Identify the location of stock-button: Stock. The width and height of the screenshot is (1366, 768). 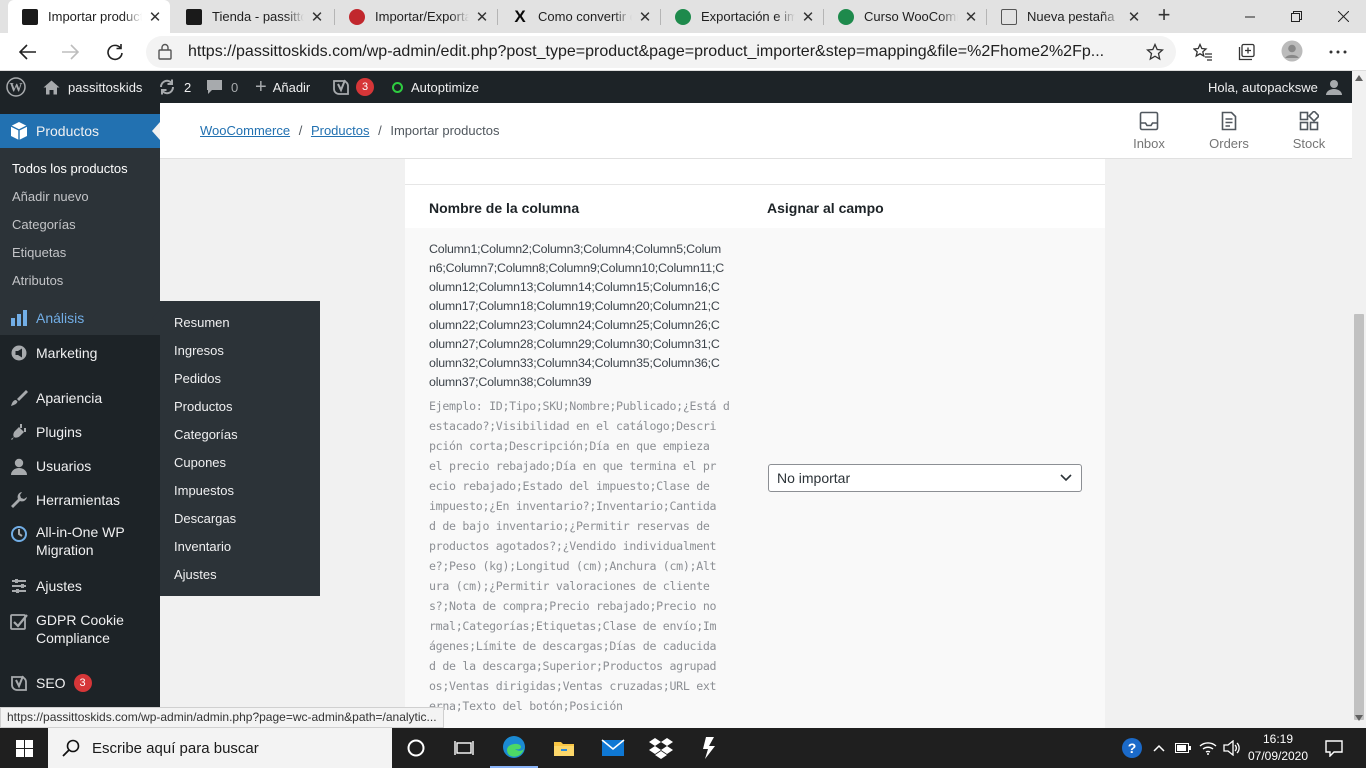
(1309, 131).